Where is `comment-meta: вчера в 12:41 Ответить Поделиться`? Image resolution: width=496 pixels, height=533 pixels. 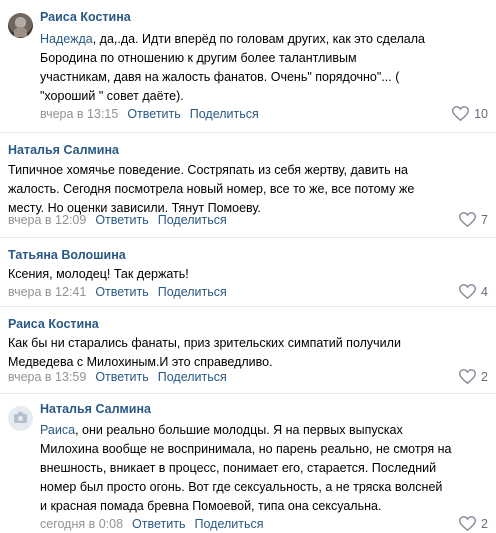
comment-meta: вчера в 12:41 Ответить Поделиться is located at coordinates (117, 292).